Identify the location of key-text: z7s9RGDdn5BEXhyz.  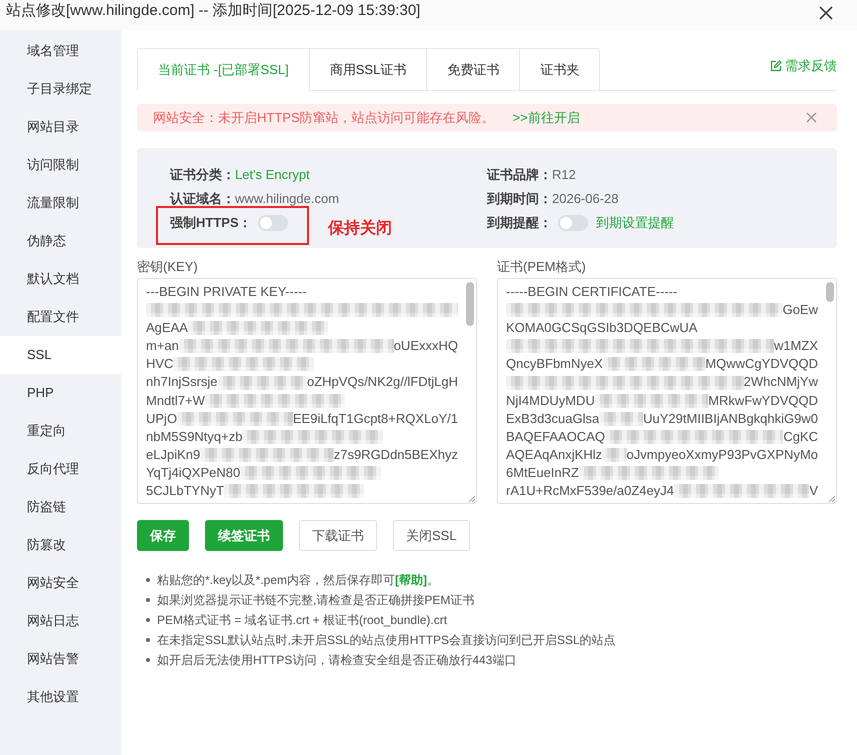
(396, 455).